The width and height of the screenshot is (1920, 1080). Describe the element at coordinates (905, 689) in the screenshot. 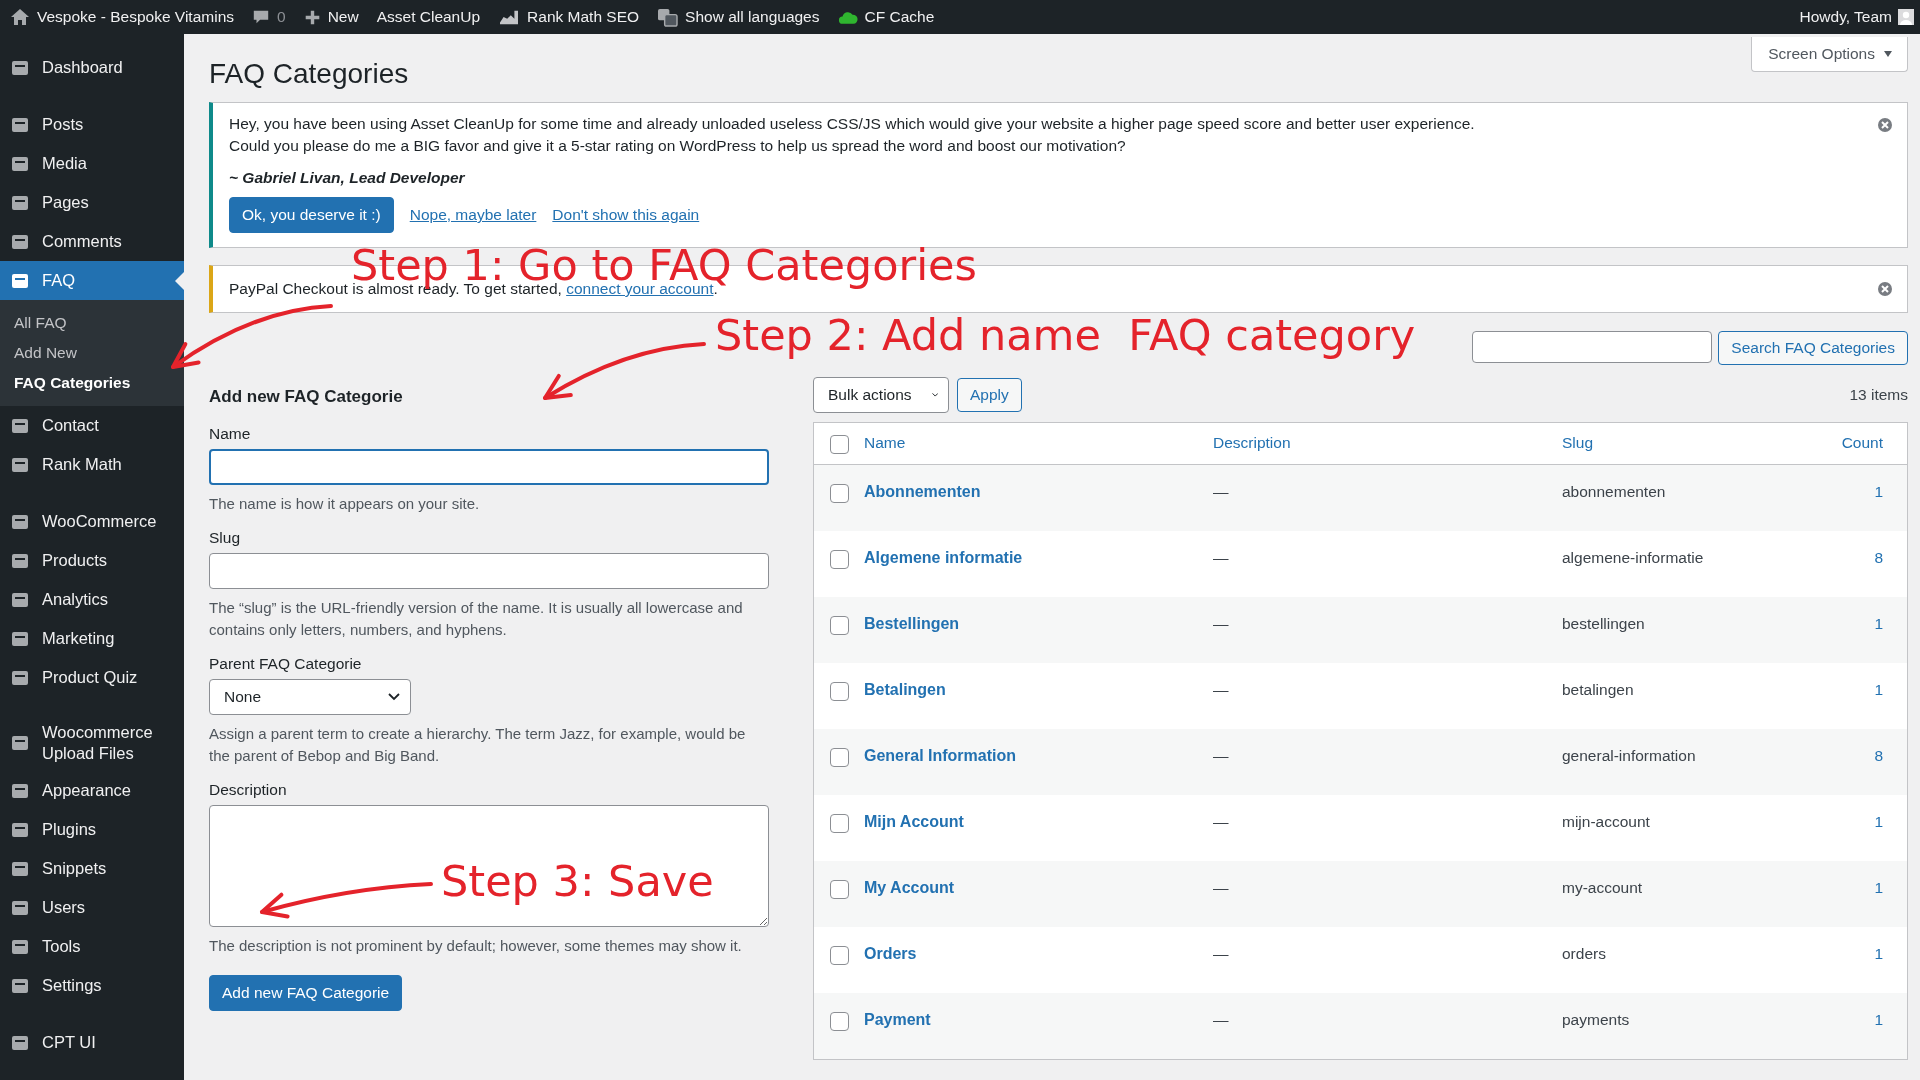

I see `category-link: Betalingen` at that location.